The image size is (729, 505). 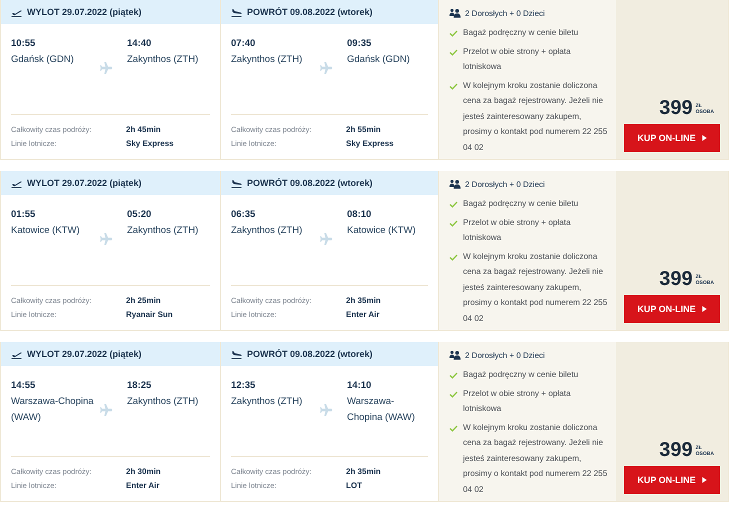 I want to click on departure-airport: Katowice (KTW), so click(x=46, y=231).